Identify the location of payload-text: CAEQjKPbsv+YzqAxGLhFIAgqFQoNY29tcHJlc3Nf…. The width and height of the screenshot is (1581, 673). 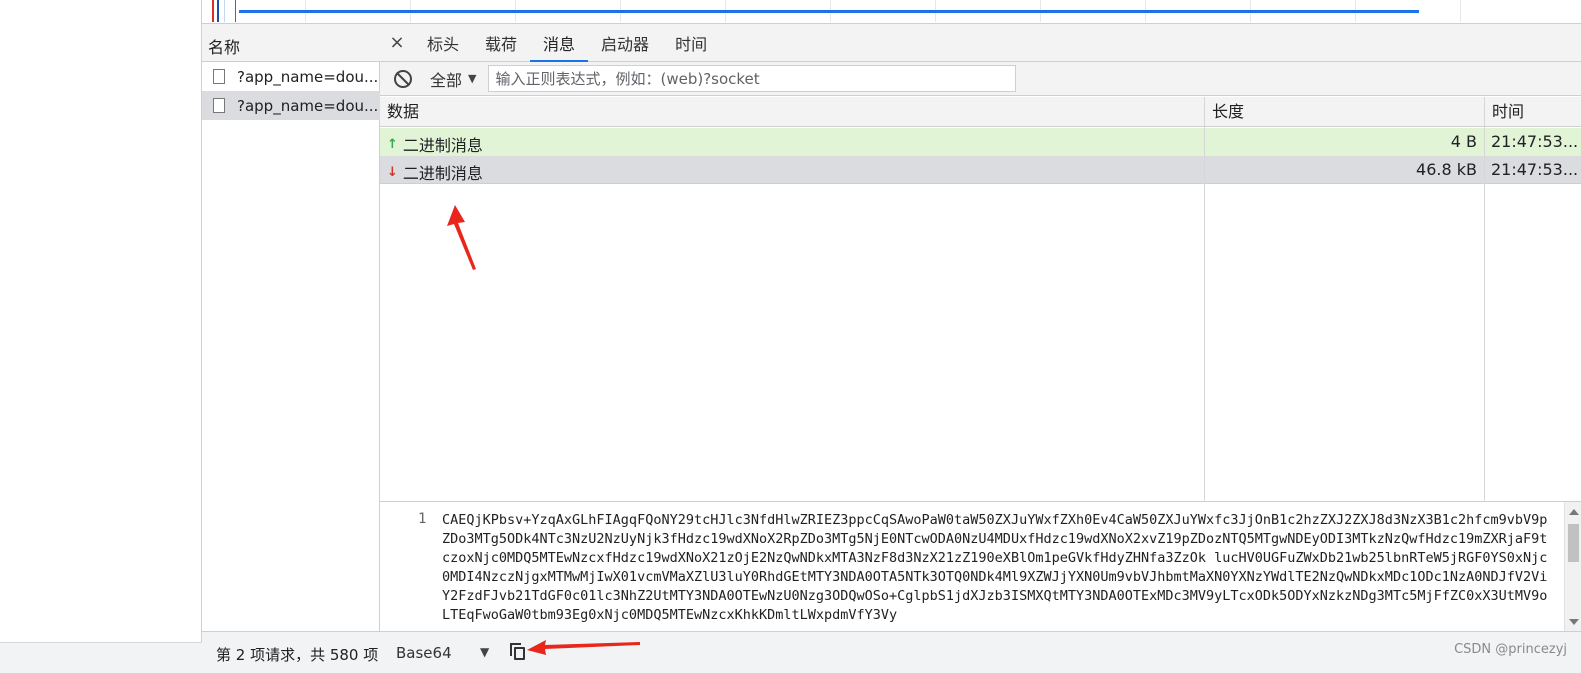
(996, 568).